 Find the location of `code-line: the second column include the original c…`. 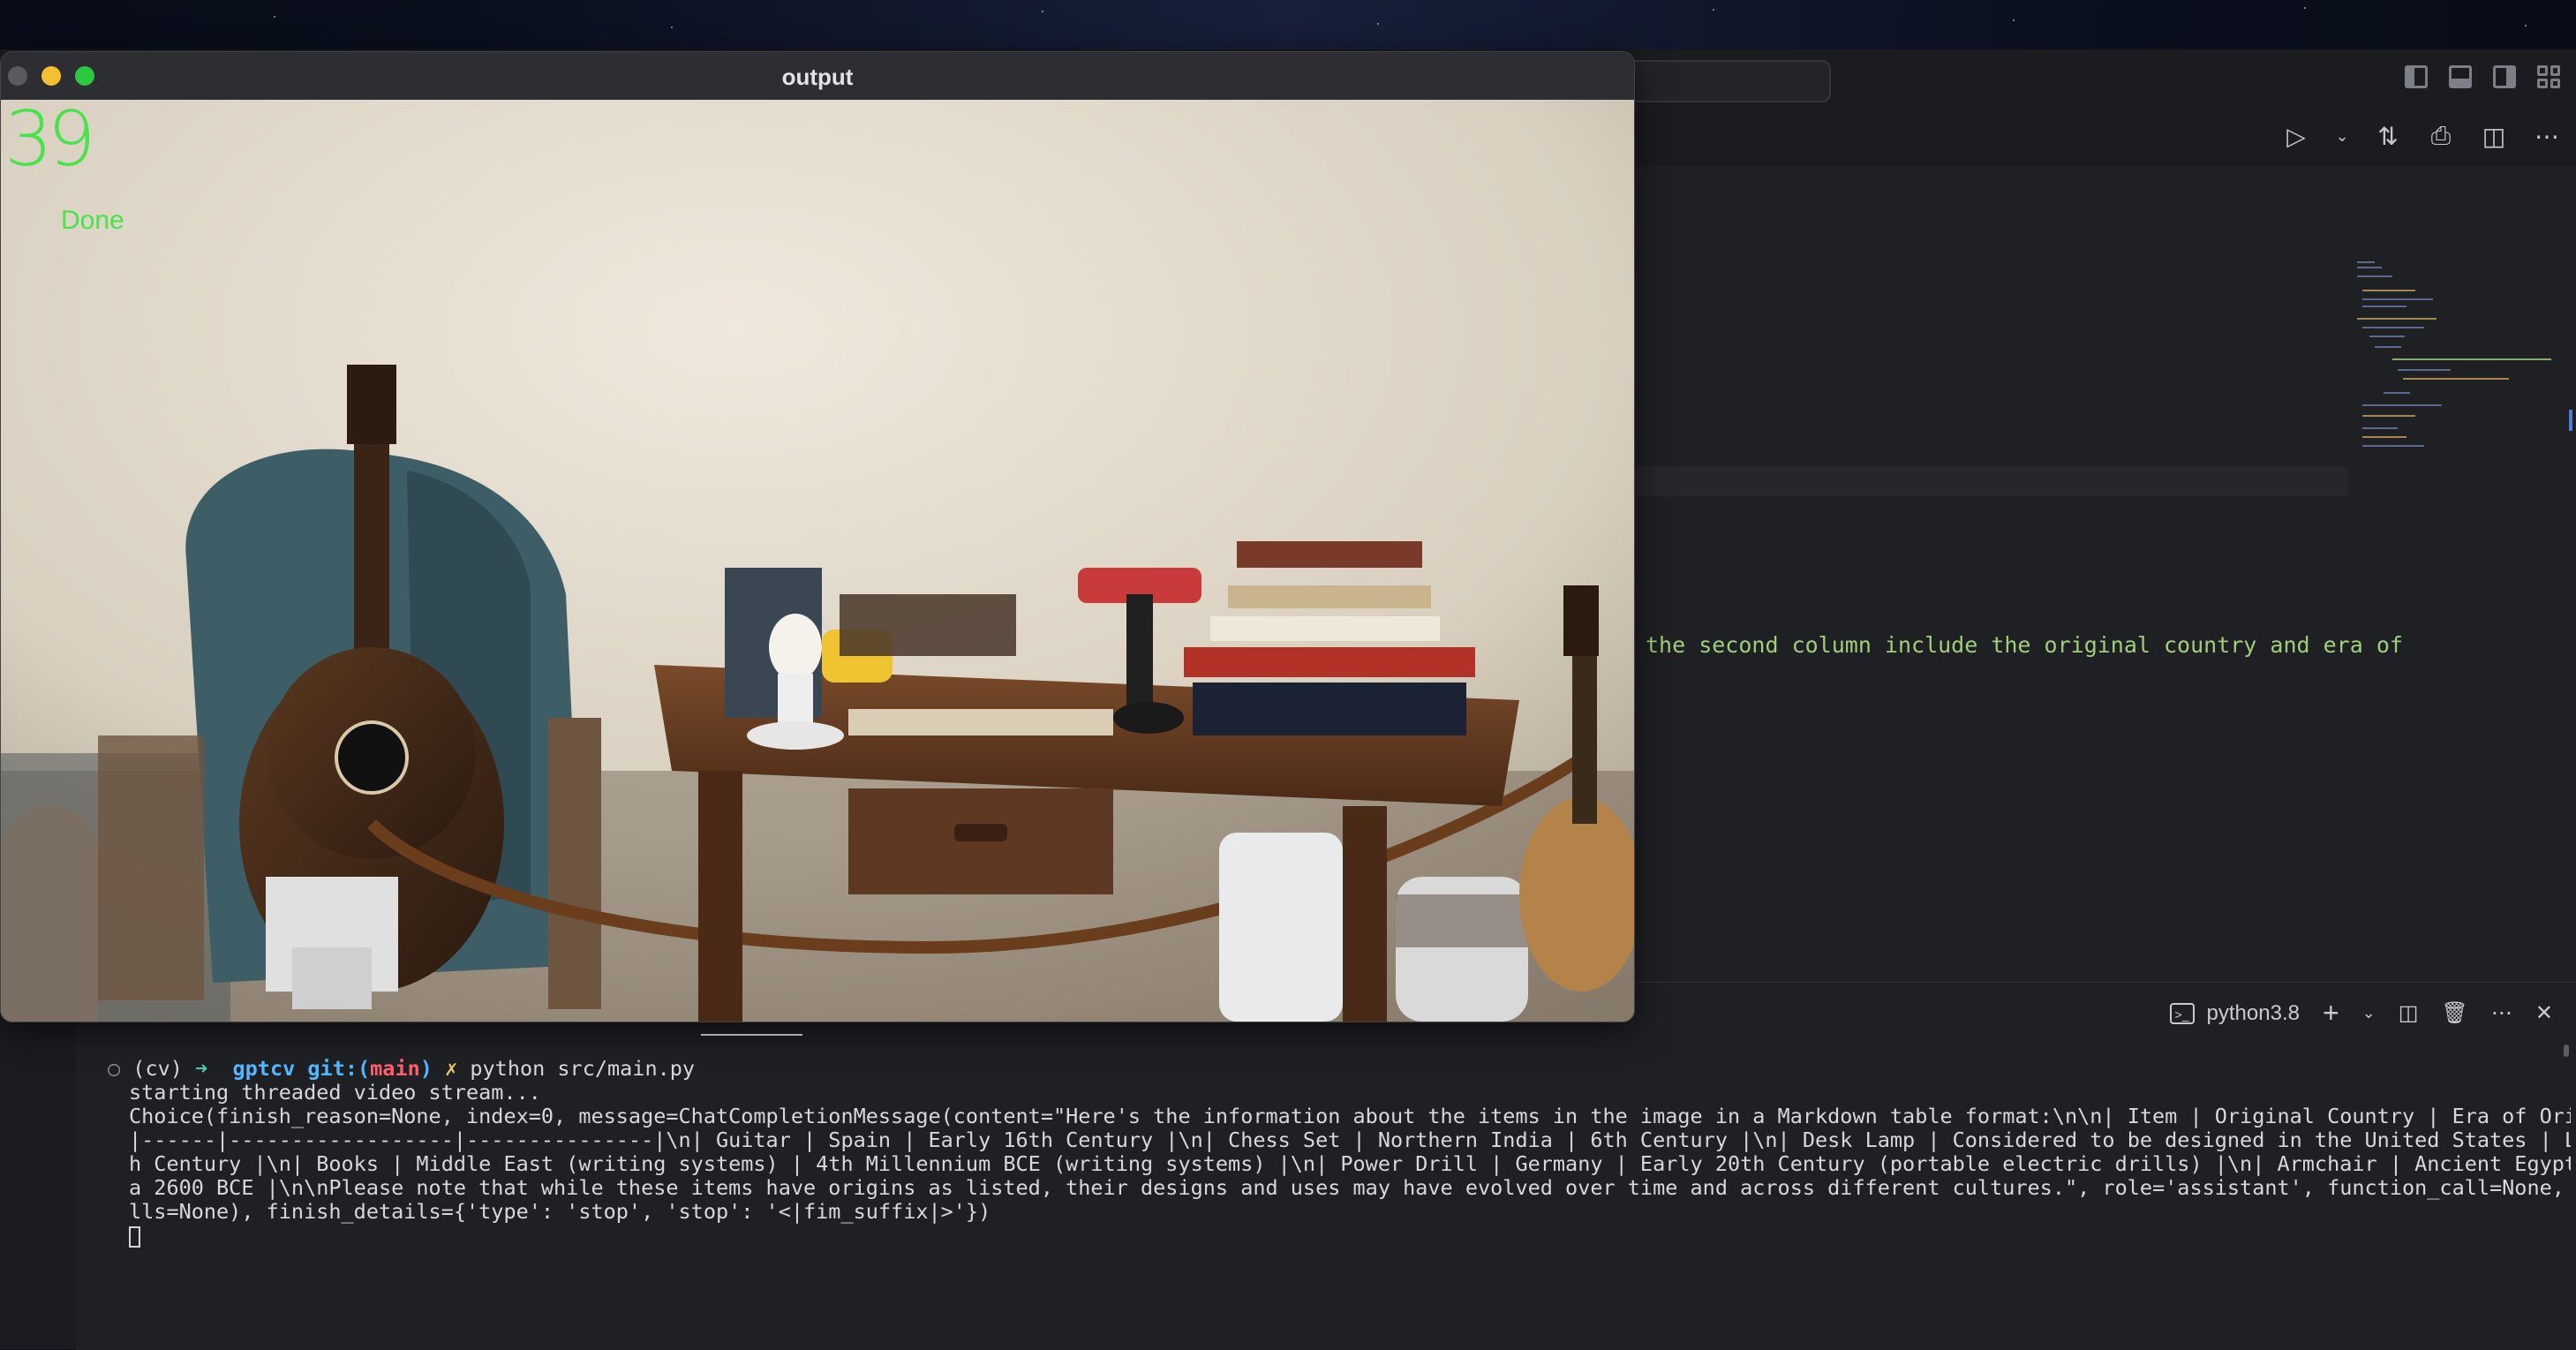

code-line: the second column include the original c… is located at coordinates (2025, 645).